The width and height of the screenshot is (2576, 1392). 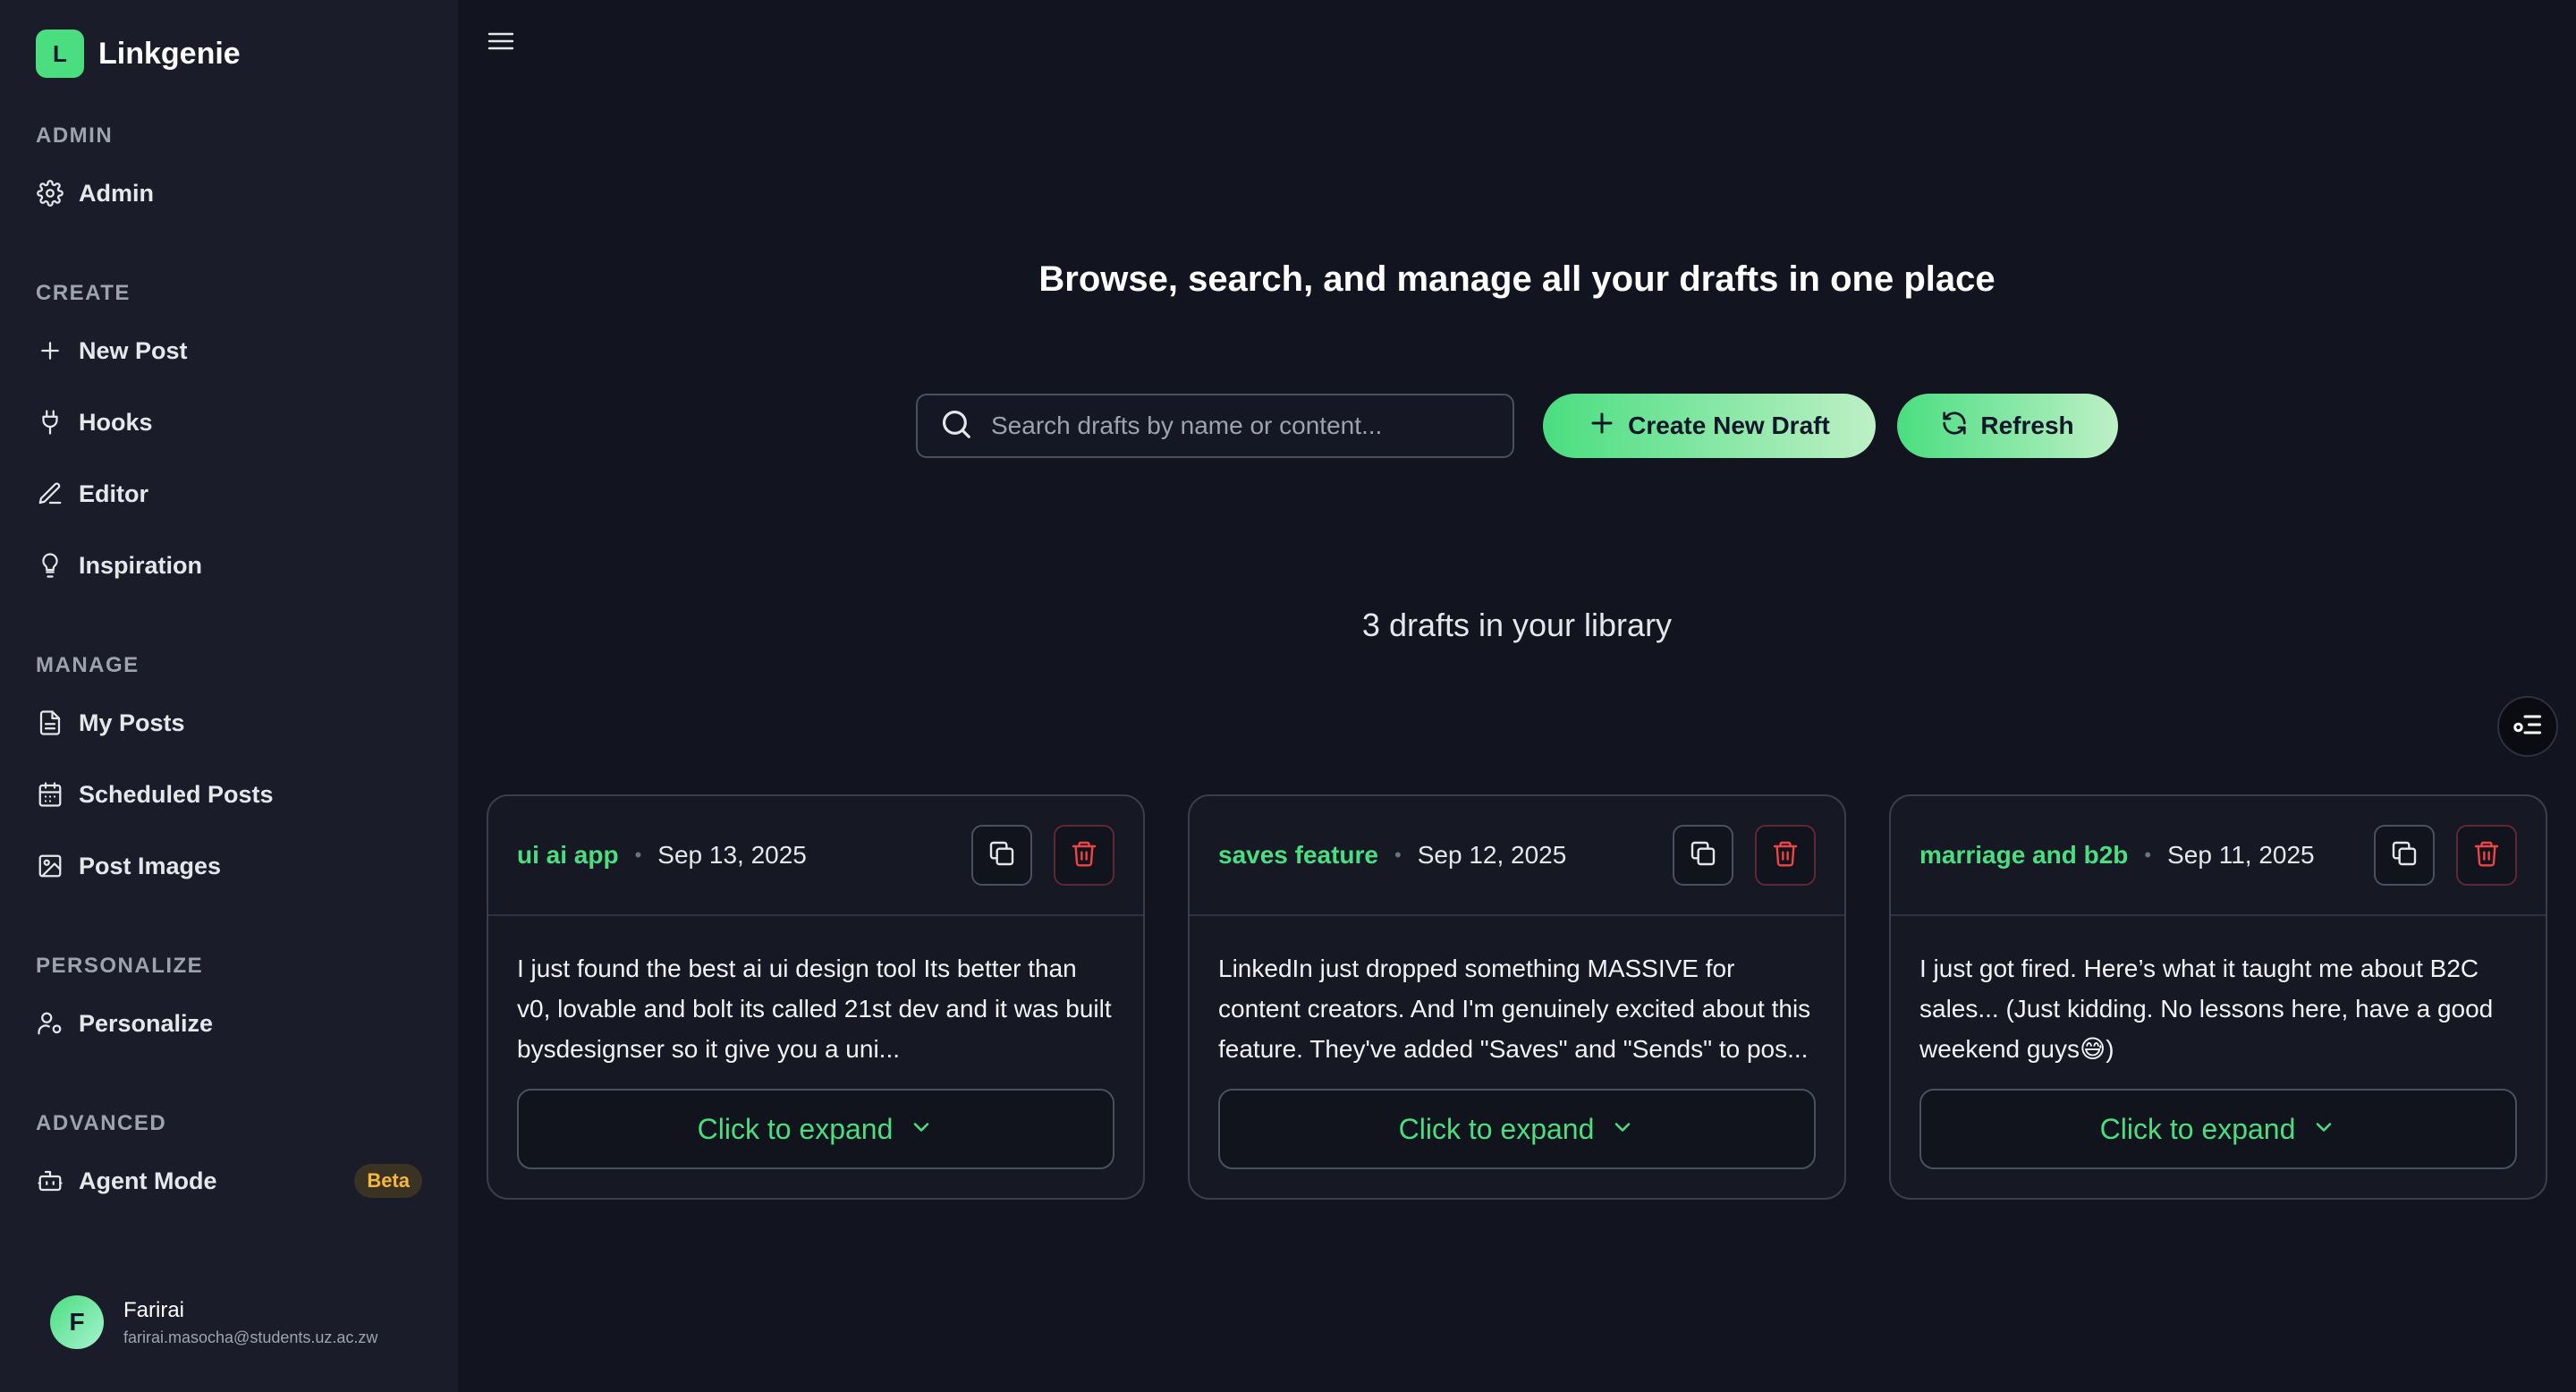 I want to click on beta-badge: Beta, so click(x=388, y=1181).